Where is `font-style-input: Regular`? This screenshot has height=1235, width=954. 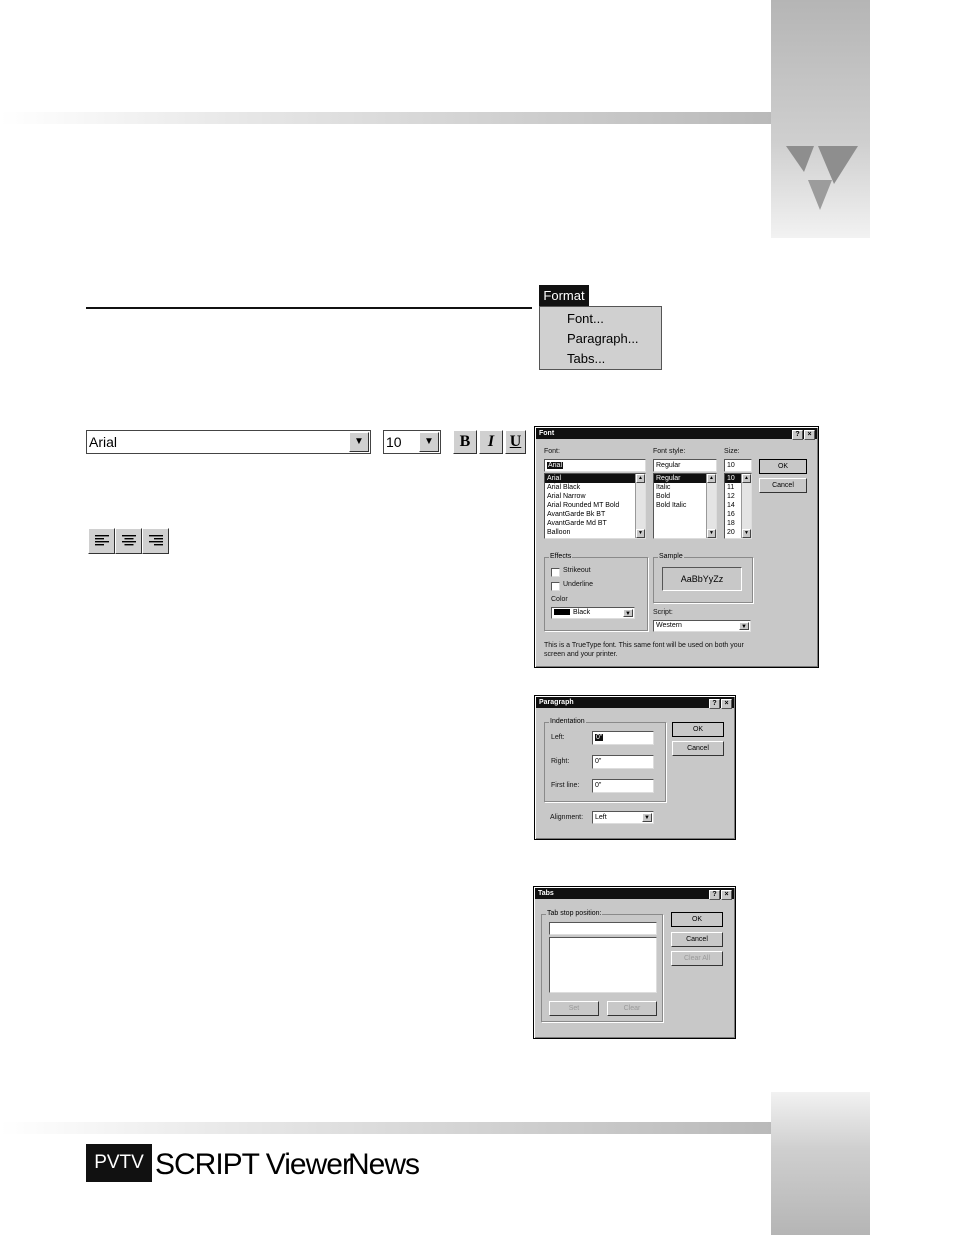 font-style-input: Regular is located at coordinates (685, 465).